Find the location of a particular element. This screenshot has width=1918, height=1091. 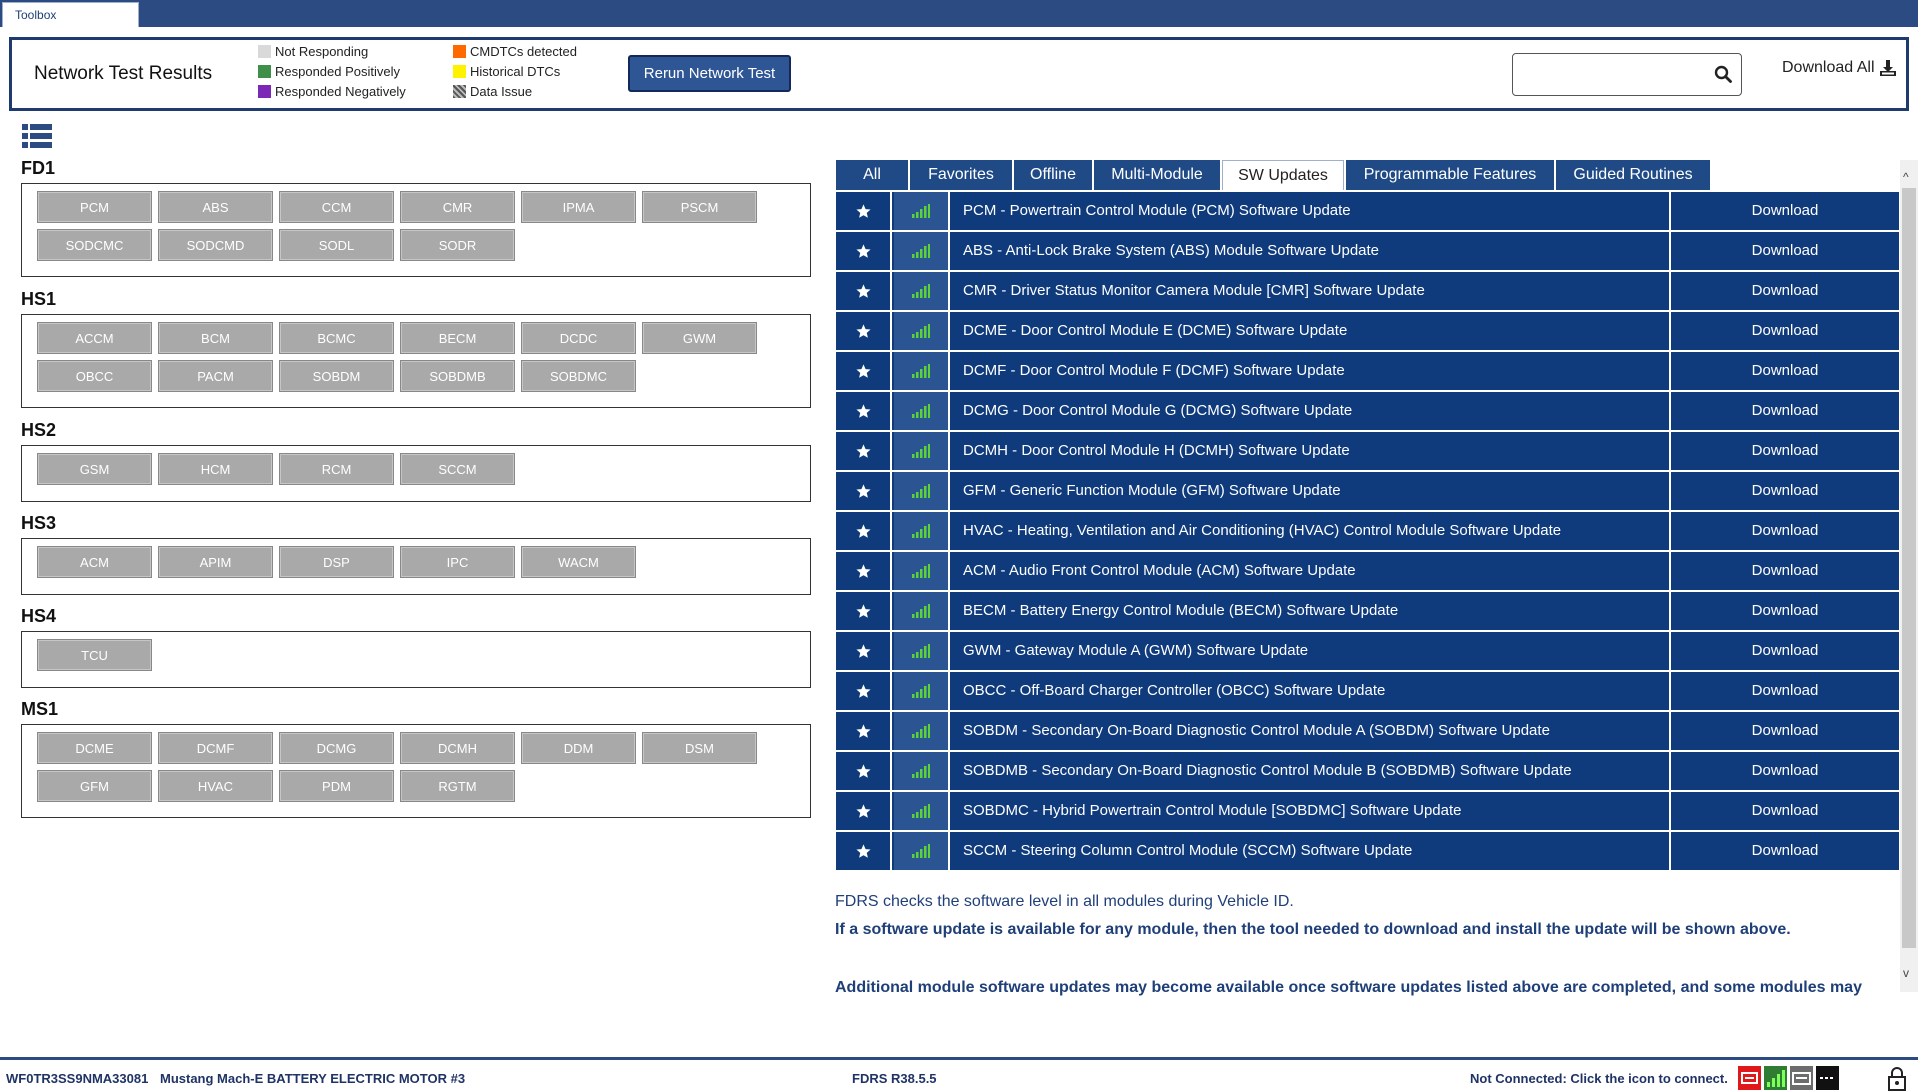

module-button-dcdc: DCDC is located at coordinates (578, 338).